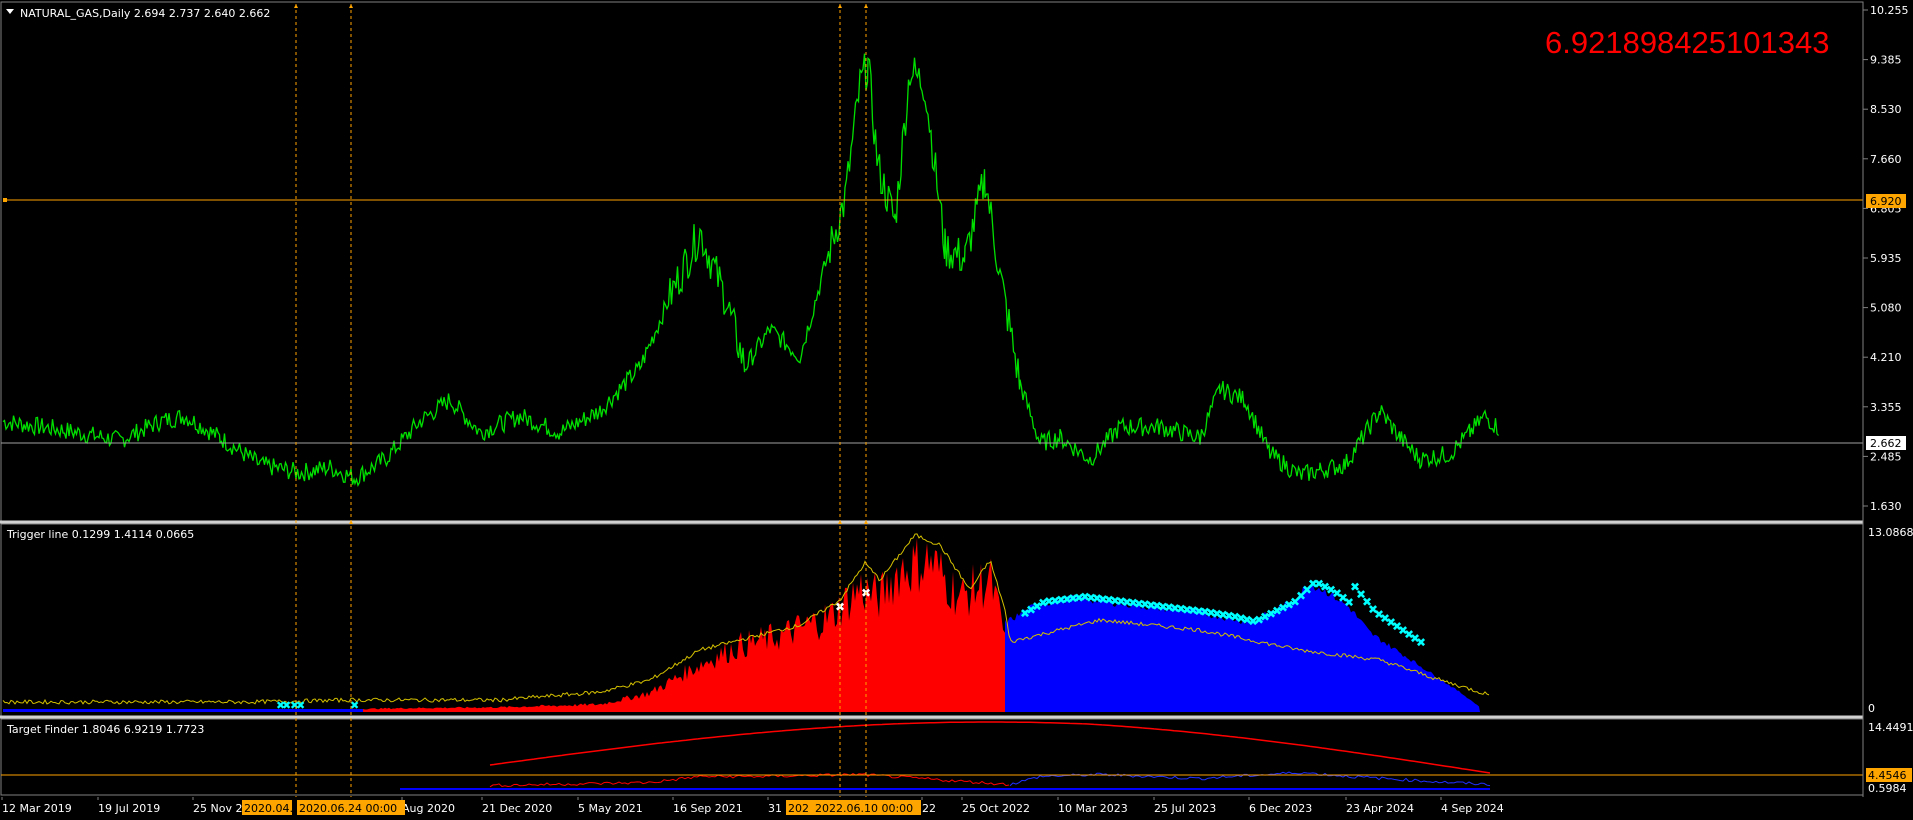 The image size is (1913, 820). I want to click on target-axis-bottom: 0.5984, so click(1887, 788).